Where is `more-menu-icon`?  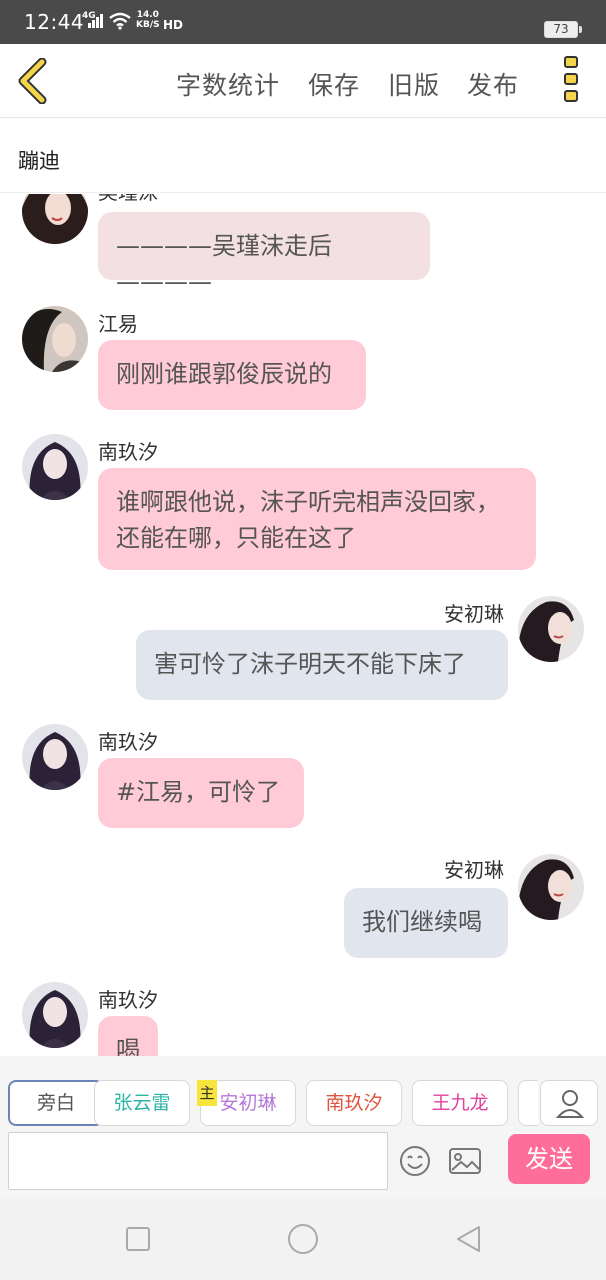
more-menu-icon is located at coordinates (572, 81).